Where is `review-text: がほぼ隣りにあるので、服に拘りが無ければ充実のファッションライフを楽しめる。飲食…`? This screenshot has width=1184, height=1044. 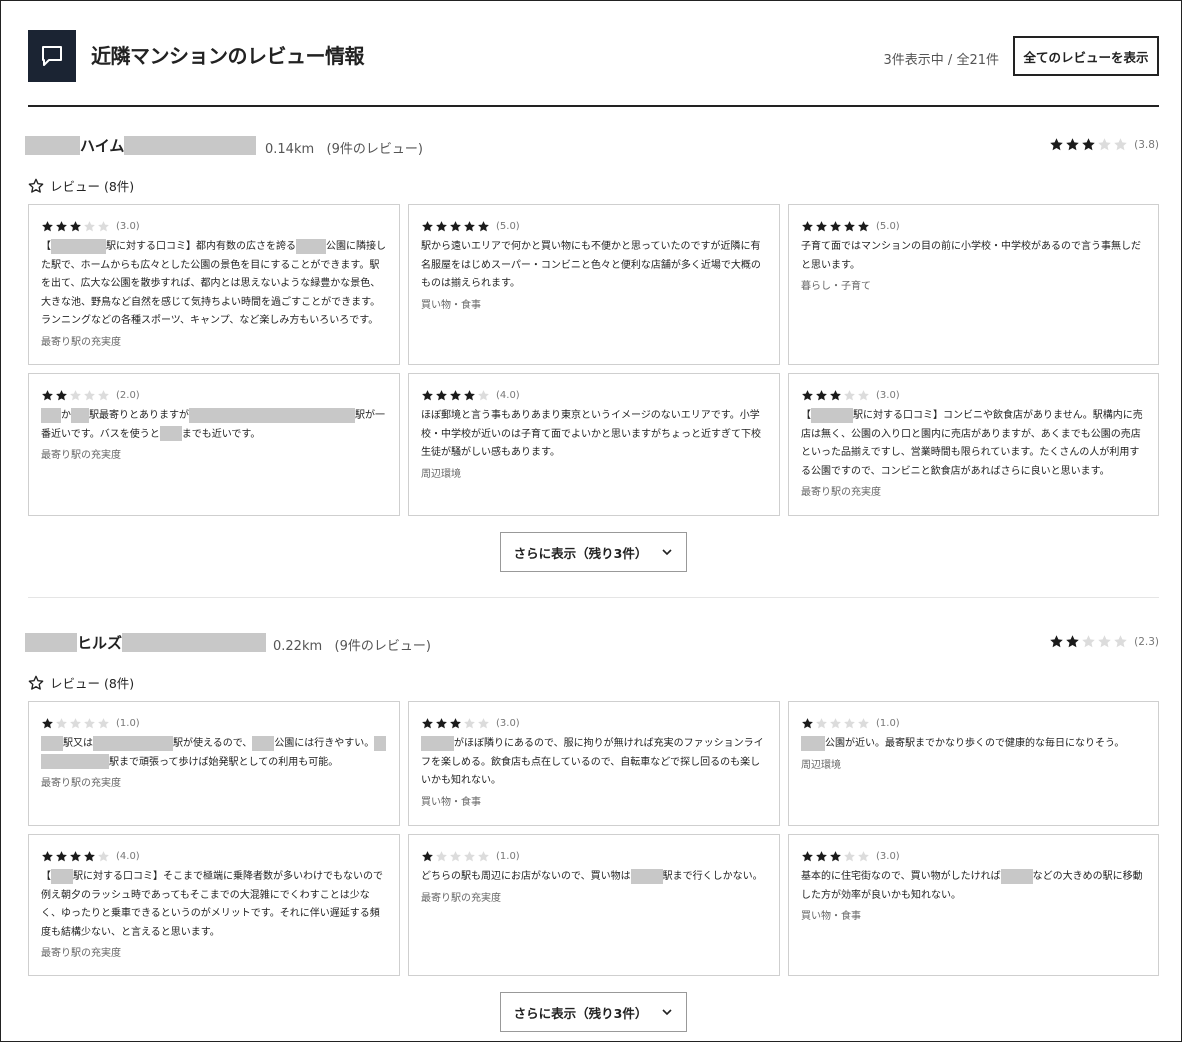 review-text: がほぼ隣りにあるので、服に拘りが無ければ充実のファッションライフを楽しめる。飲食… is located at coordinates (594, 763).